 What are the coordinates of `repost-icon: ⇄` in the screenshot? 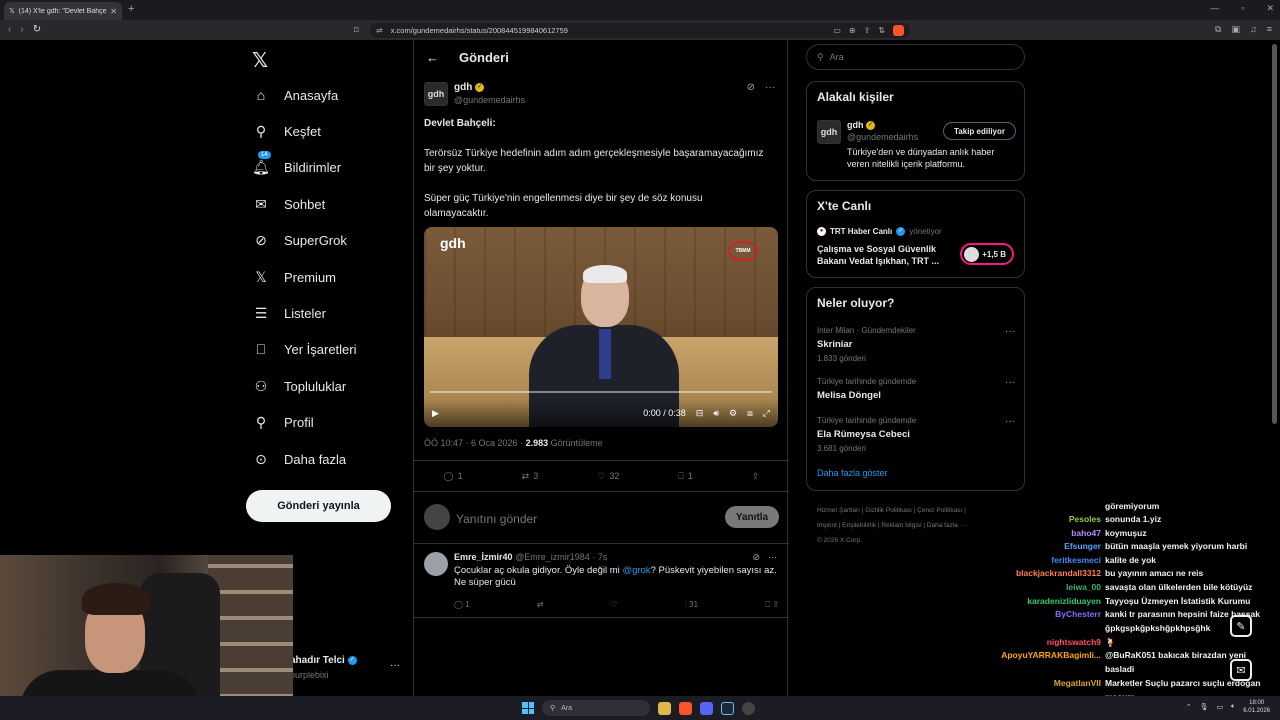 It's located at (540, 605).